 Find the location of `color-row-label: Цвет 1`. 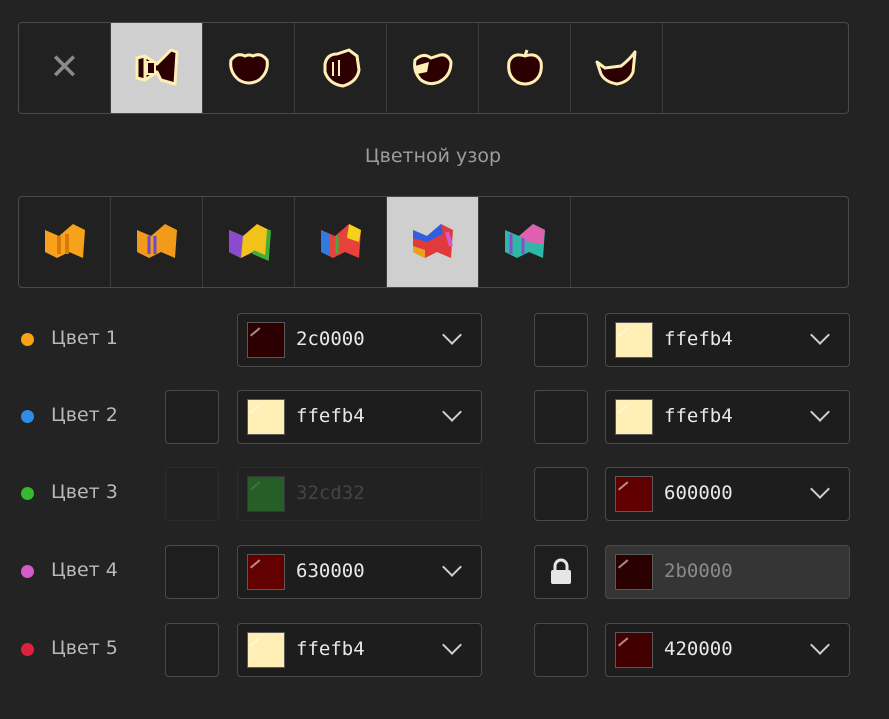

color-row-label: Цвет 1 is located at coordinates (84, 338).